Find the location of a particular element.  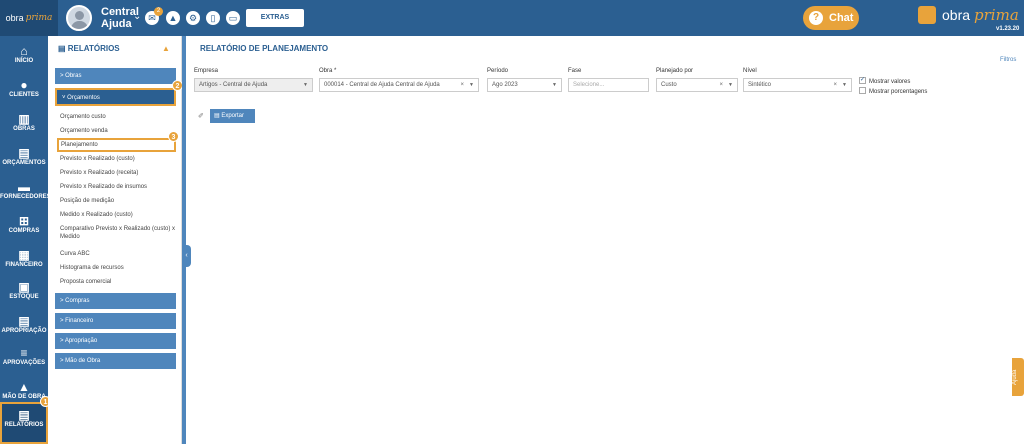

calculator-icon: ▦ is located at coordinates (24, 255).